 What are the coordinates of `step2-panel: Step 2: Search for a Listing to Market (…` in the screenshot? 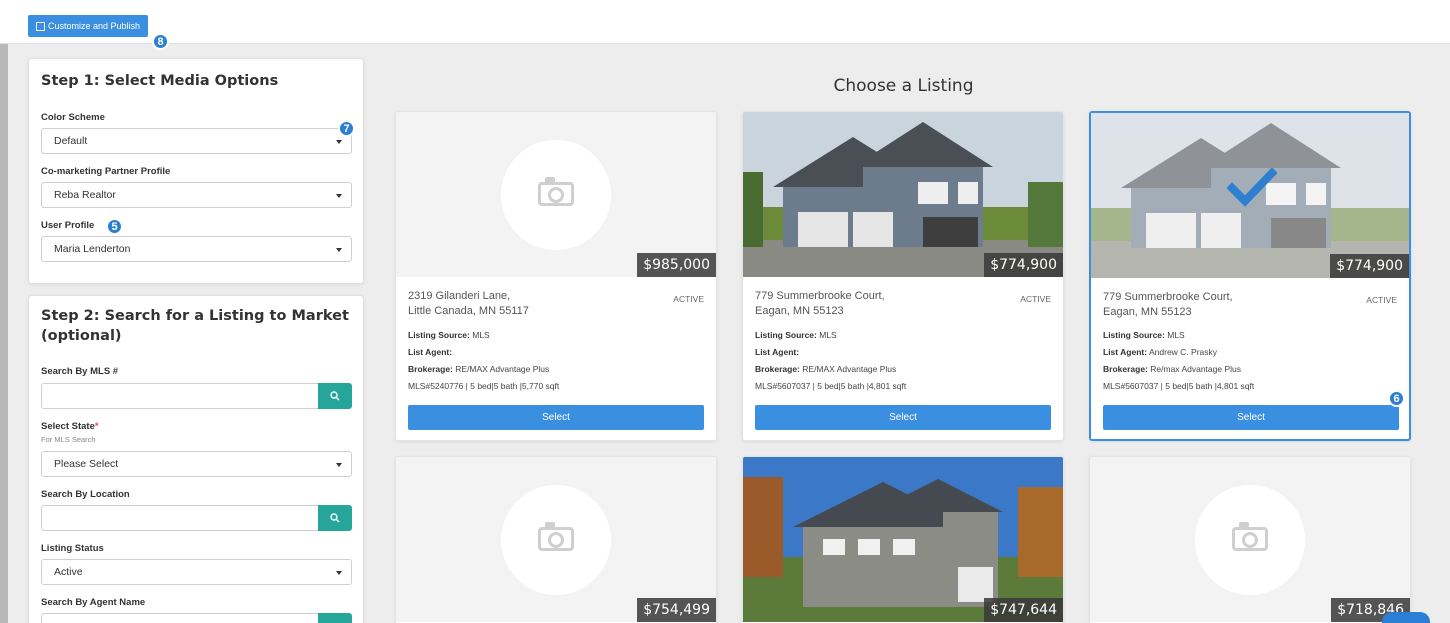 It's located at (196, 459).